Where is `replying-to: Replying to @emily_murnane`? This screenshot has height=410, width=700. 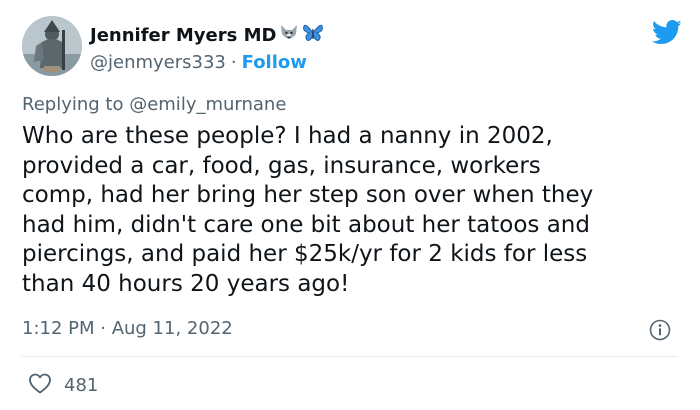
replying-to: Replying to @emily_murnane is located at coordinates (154, 104).